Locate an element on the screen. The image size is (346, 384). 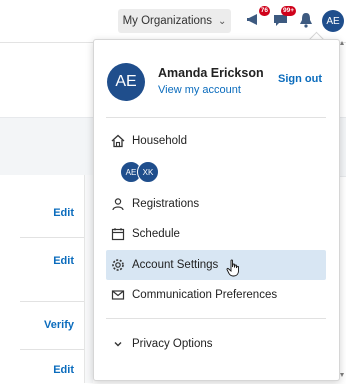
house-icon is located at coordinates (118, 141).